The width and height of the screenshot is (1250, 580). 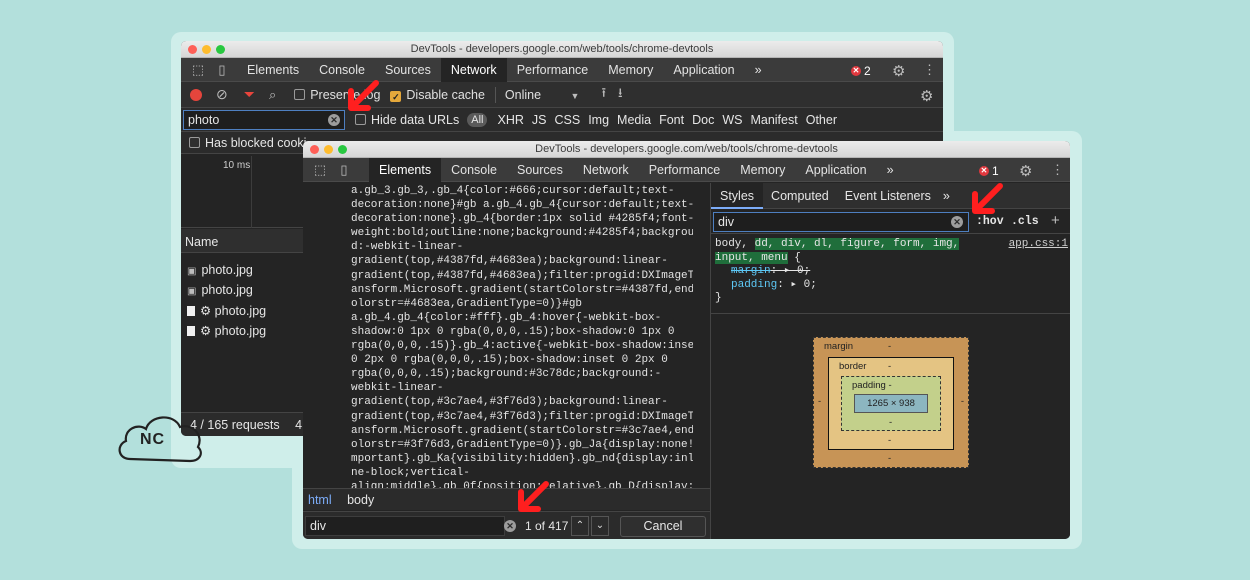 What do you see at coordinates (598, 120) in the screenshot?
I see `type-filter-img: Img` at bounding box center [598, 120].